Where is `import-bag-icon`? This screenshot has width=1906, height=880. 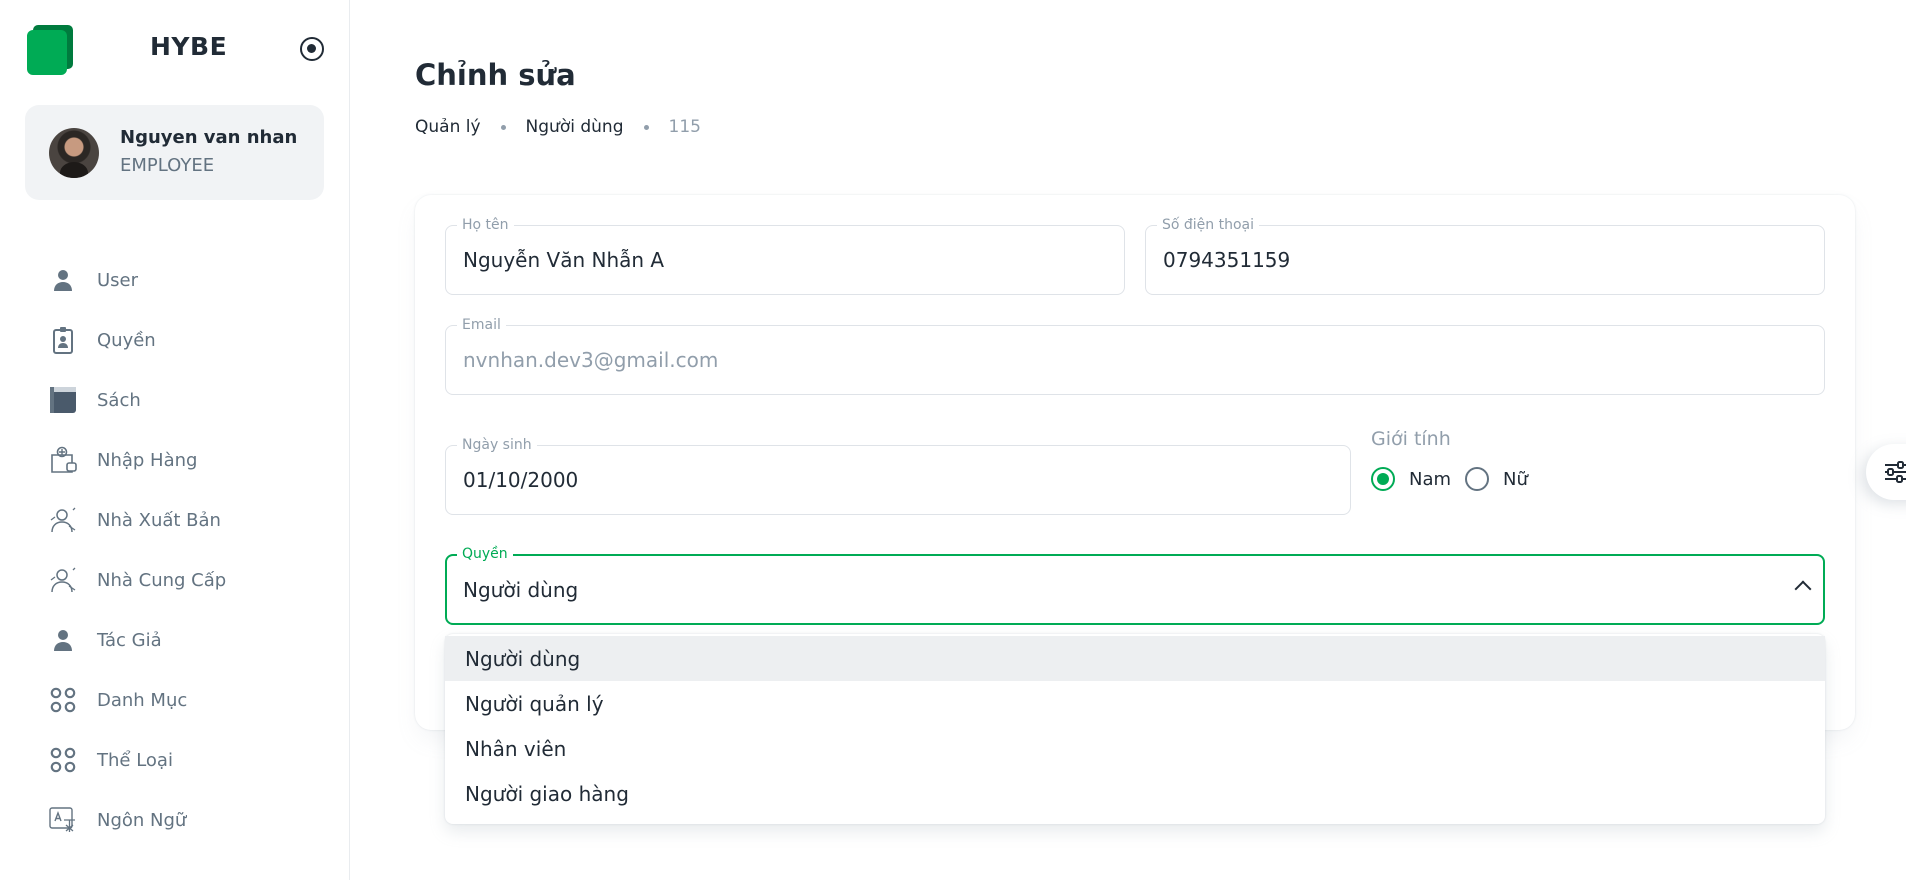
import-bag-icon is located at coordinates (63, 460).